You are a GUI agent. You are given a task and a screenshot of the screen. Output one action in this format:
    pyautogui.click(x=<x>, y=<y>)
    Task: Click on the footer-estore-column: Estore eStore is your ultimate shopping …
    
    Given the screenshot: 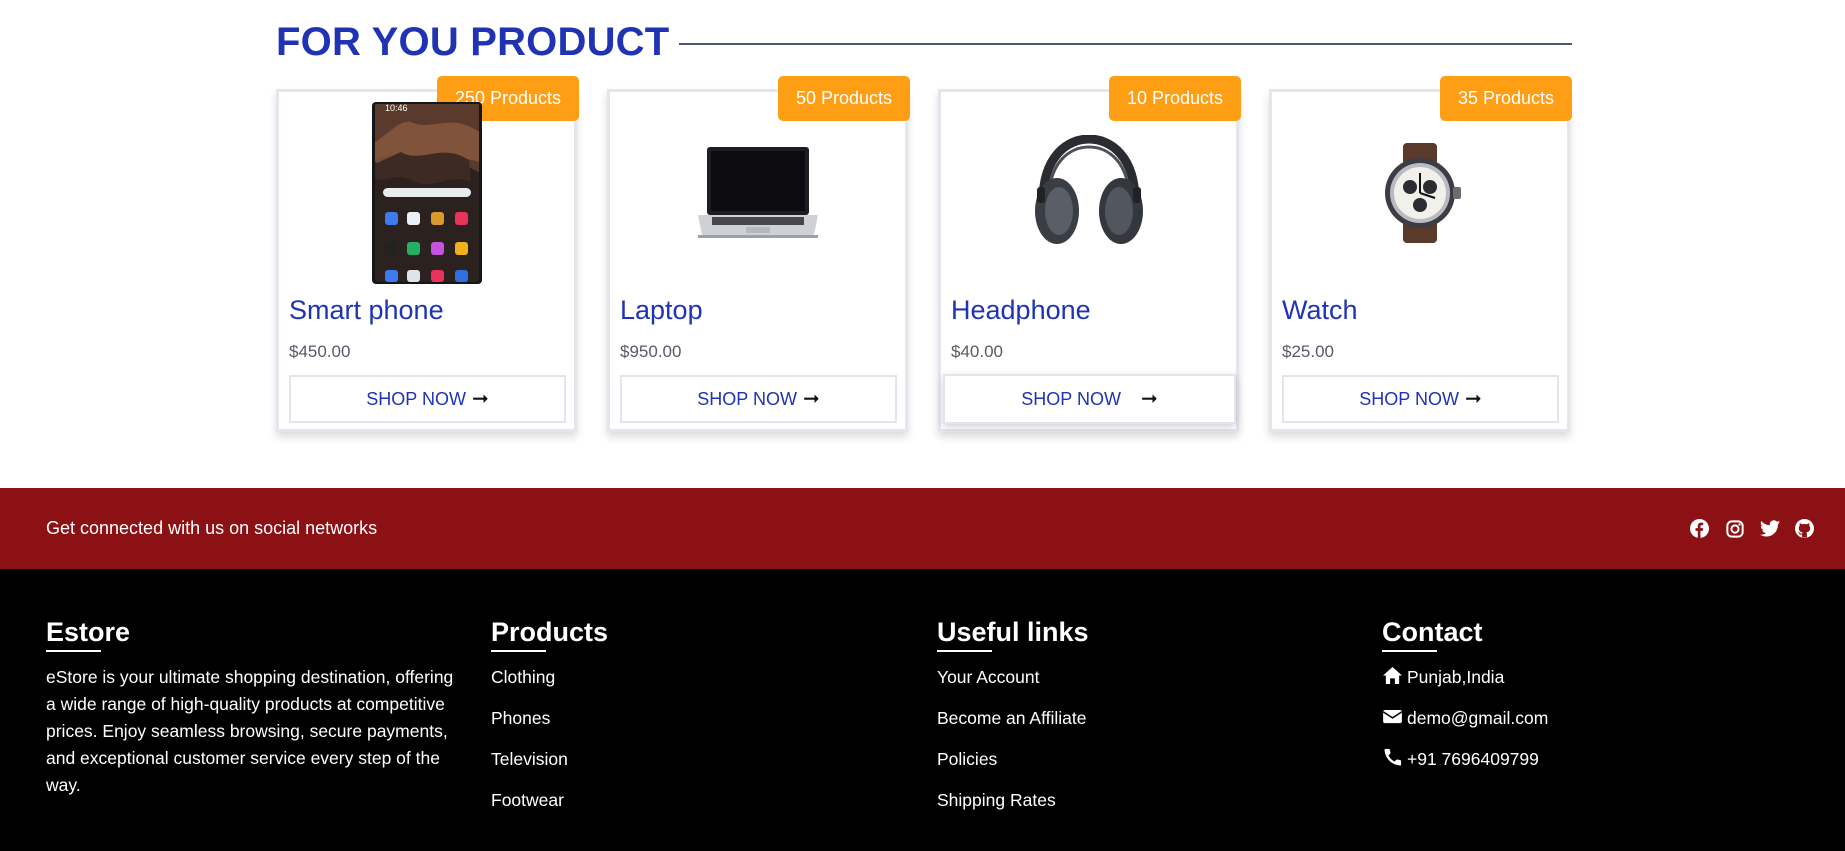 What is the action you would take?
    pyautogui.click(x=256, y=708)
    